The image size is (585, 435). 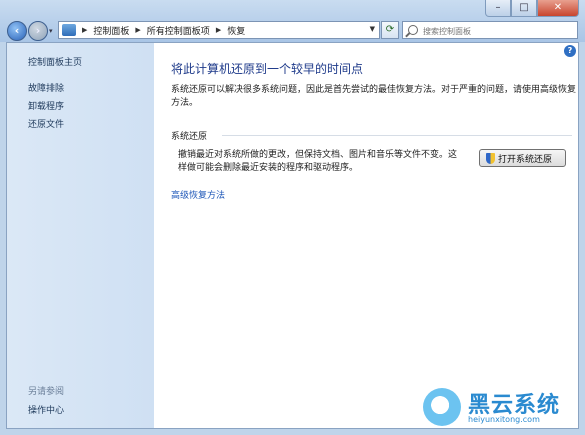 I want to click on sidebar-item-uninstall: 卸载程序, so click(x=46, y=105).